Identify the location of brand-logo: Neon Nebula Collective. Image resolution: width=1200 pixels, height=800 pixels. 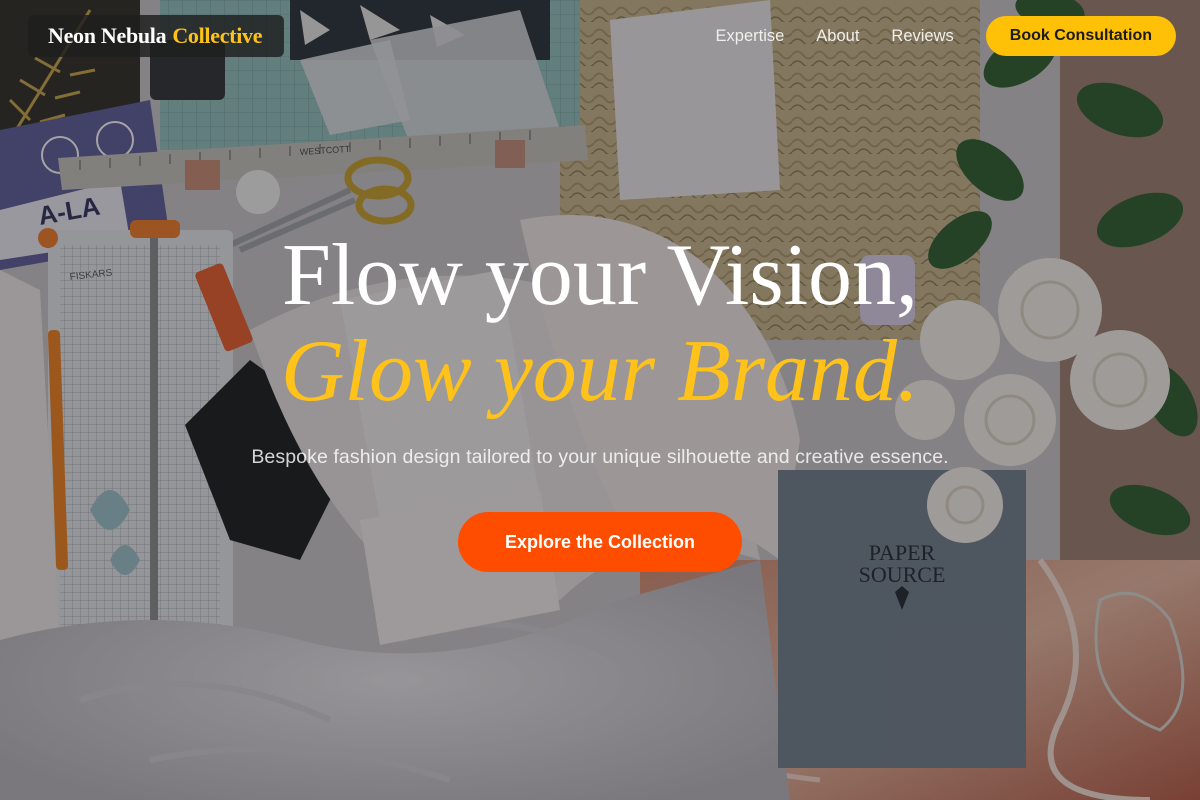
(156, 36).